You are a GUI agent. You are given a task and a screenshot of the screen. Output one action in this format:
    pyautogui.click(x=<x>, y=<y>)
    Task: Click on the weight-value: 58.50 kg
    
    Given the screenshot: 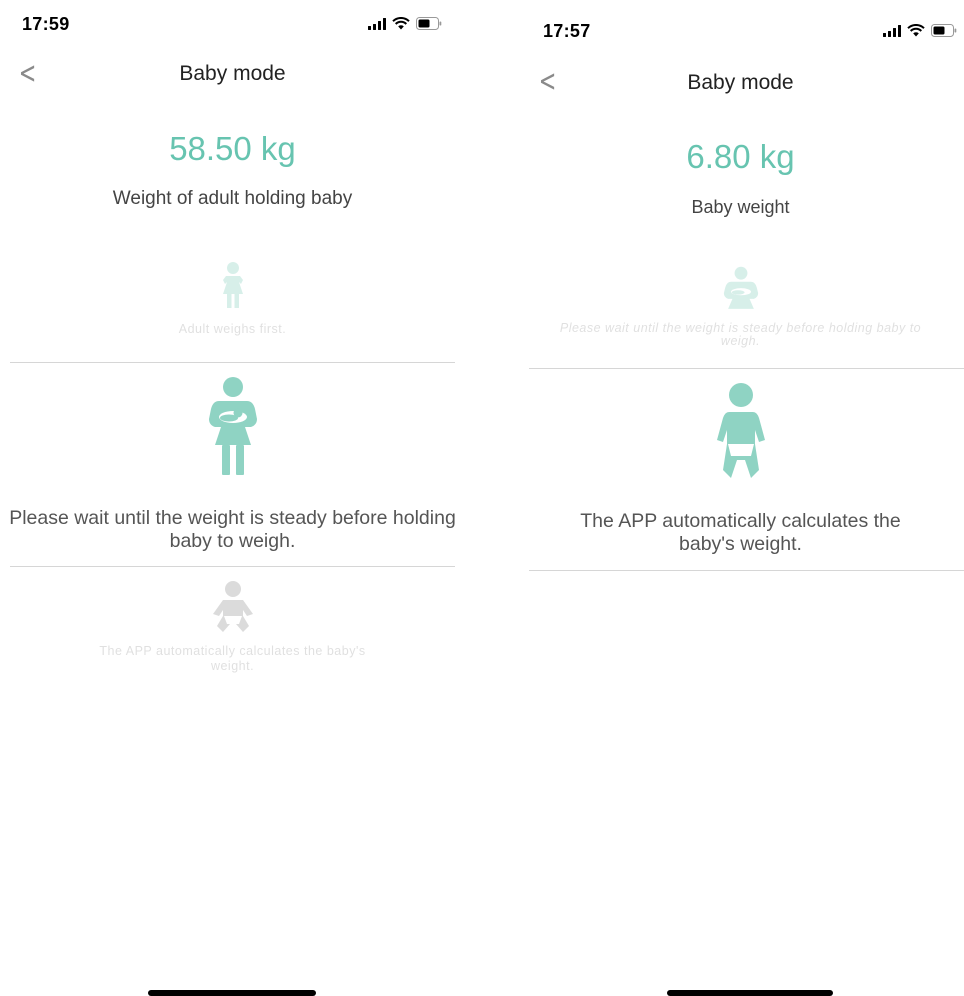 What is the action you would take?
    pyautogui.click(x=232, y=148)
    